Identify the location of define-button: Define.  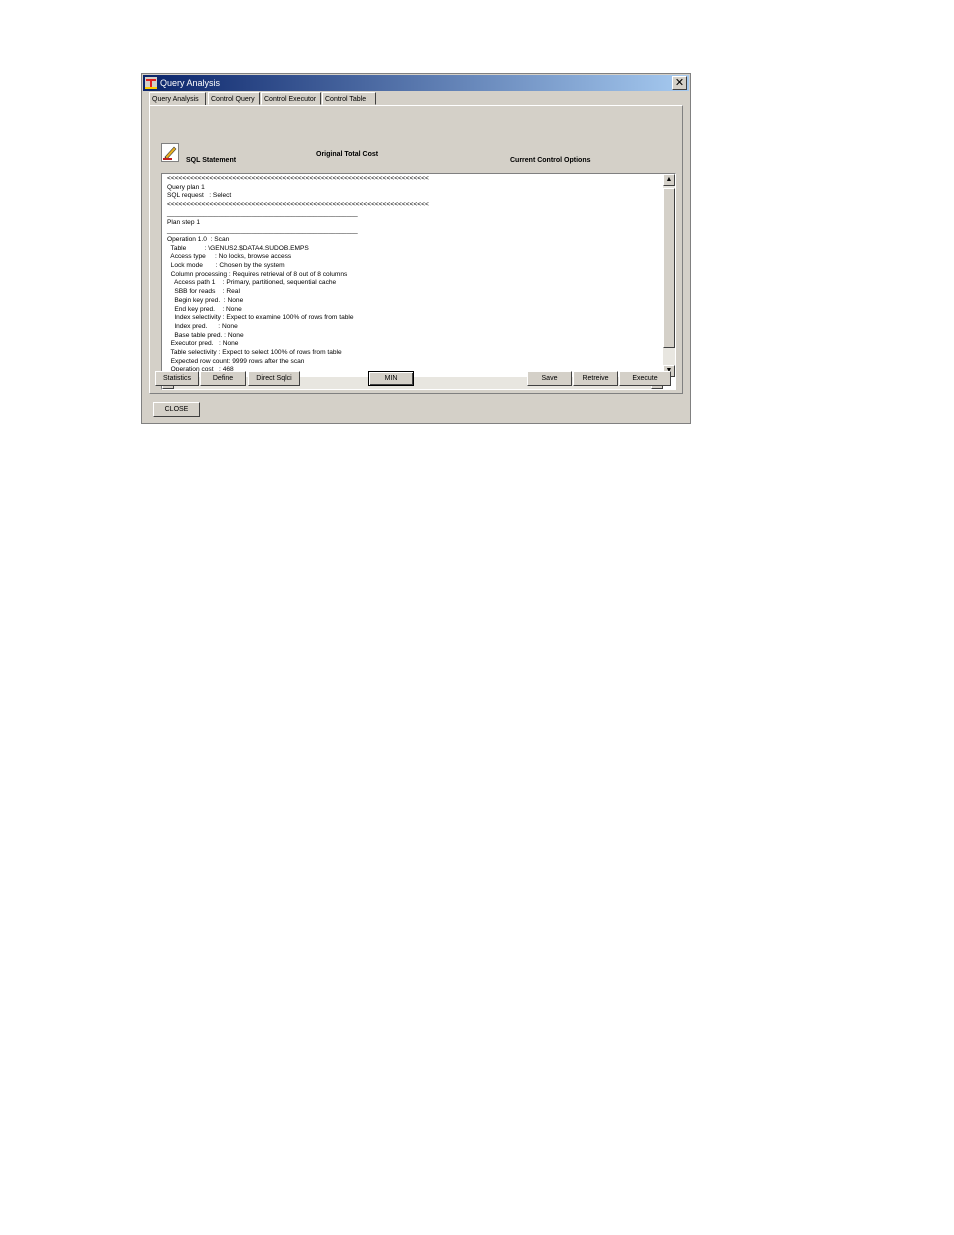
(223, 378).